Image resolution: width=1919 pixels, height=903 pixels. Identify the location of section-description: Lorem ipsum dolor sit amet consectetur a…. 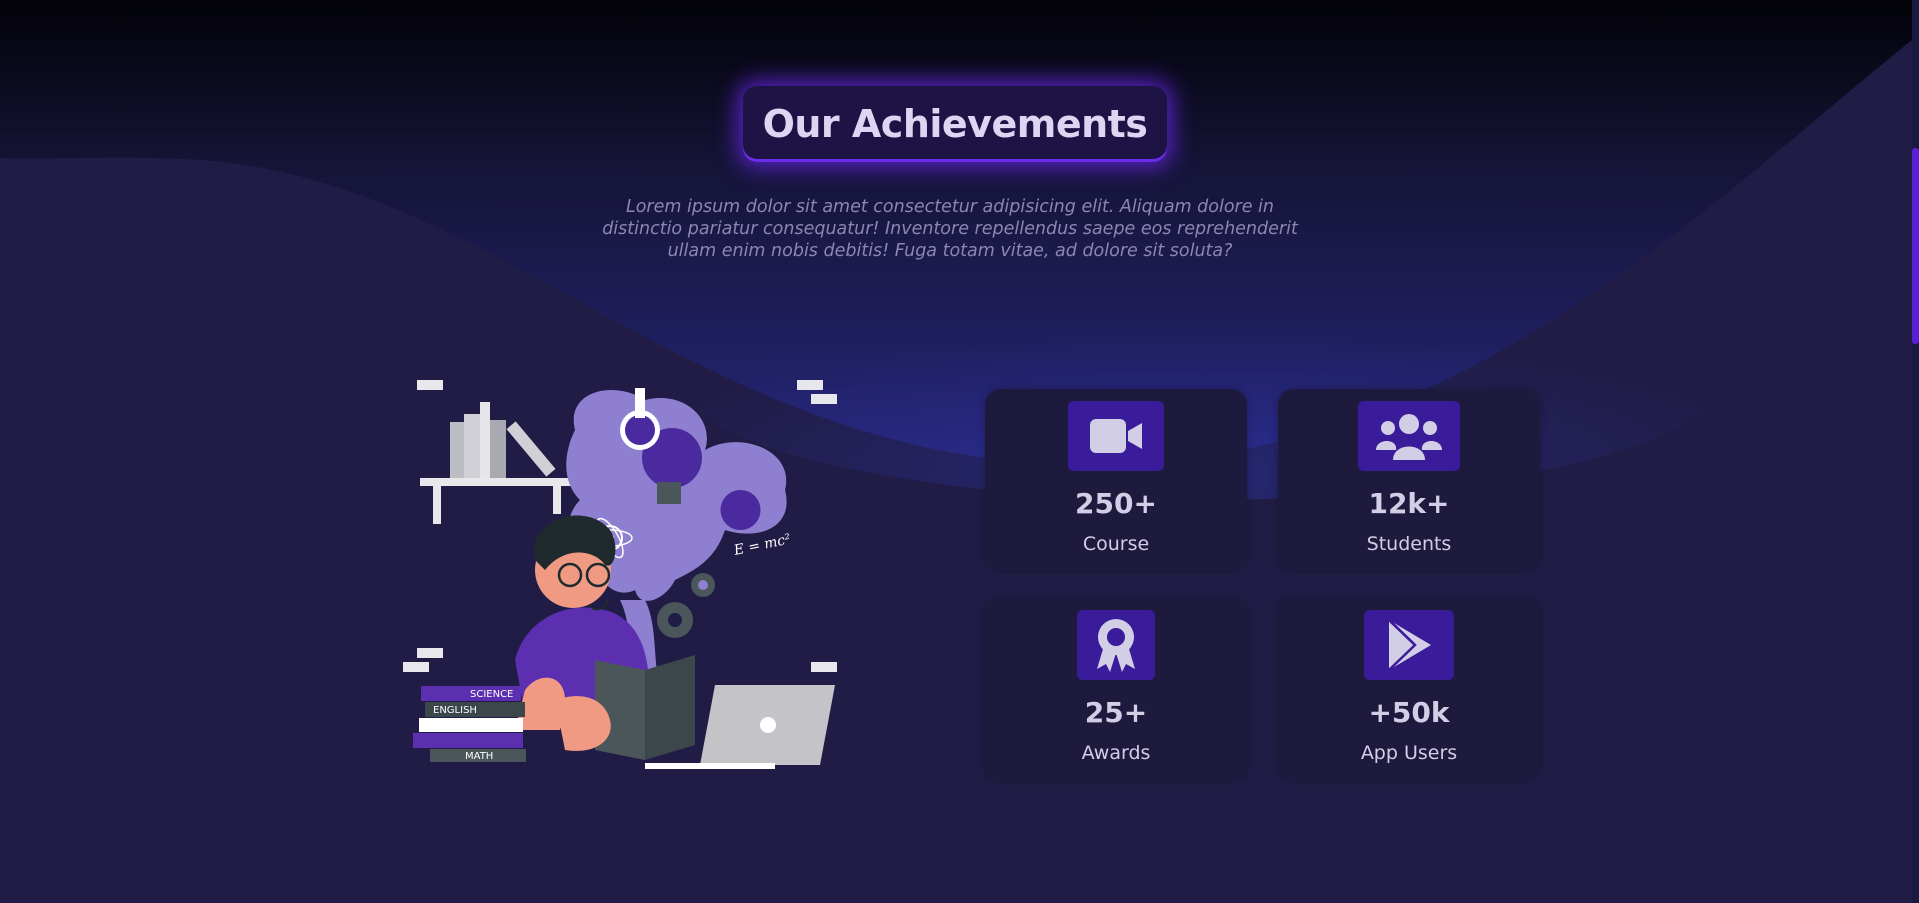
(950, 229).